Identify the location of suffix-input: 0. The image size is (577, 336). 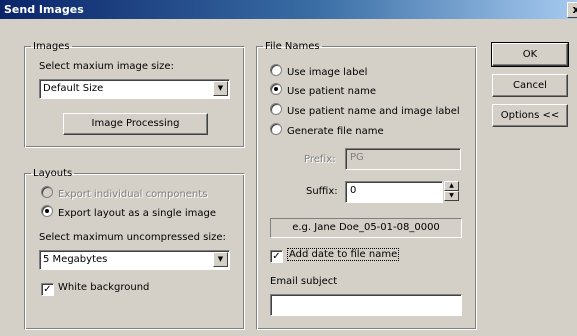
(394, 192).